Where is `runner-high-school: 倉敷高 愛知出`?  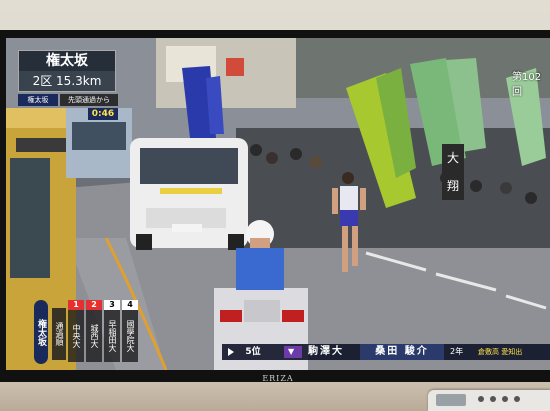 runner-high-school: 倉敷高 愛知出 is located at coordinates (500, 352).